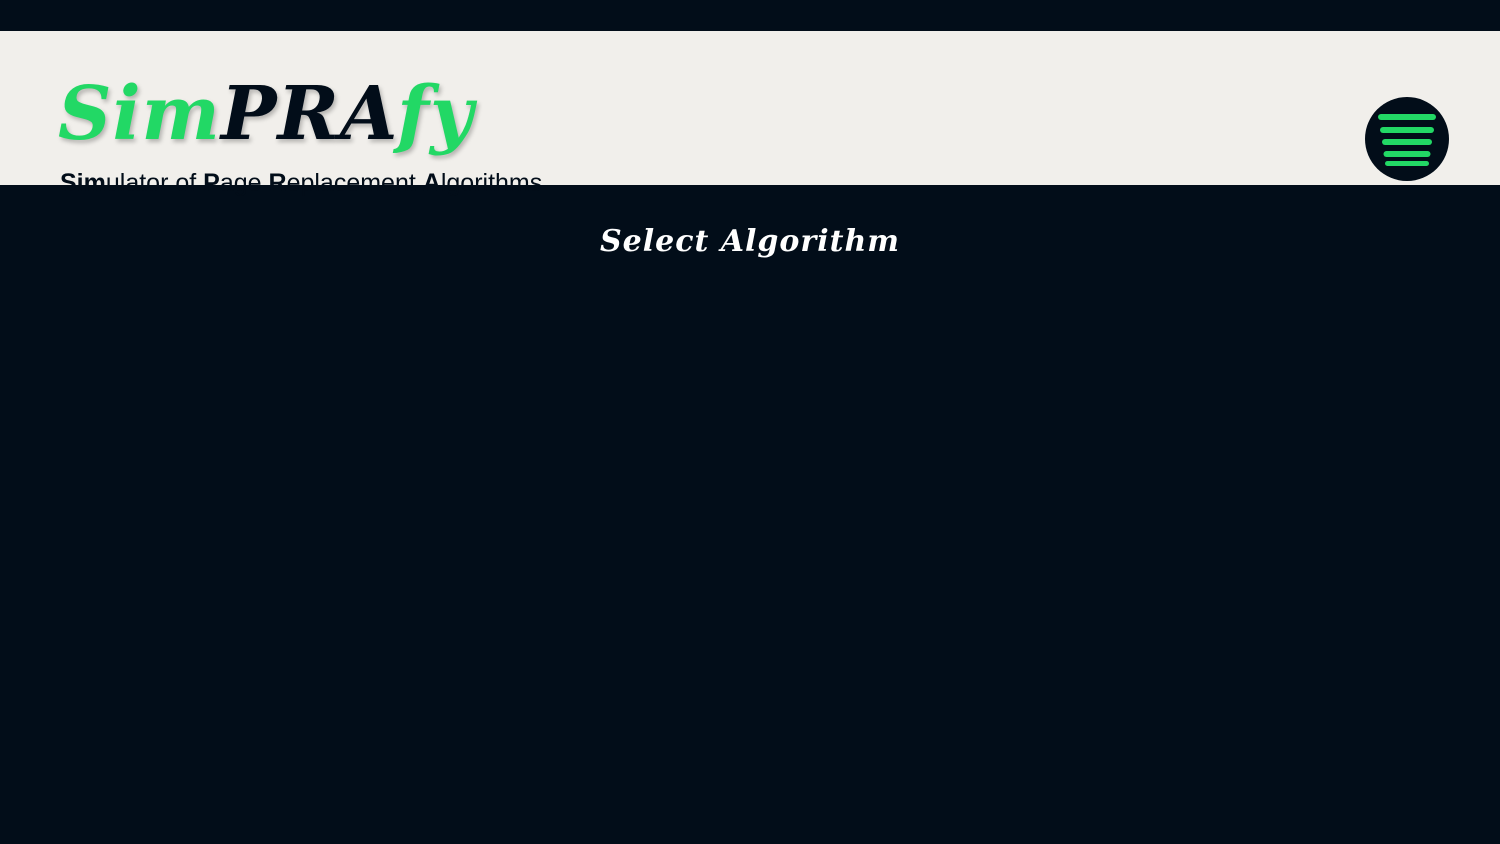  What do you see at coordinates (435, 114) in the screenshot?
I see `logo-fy: fy` at bounding box center [435, 114].